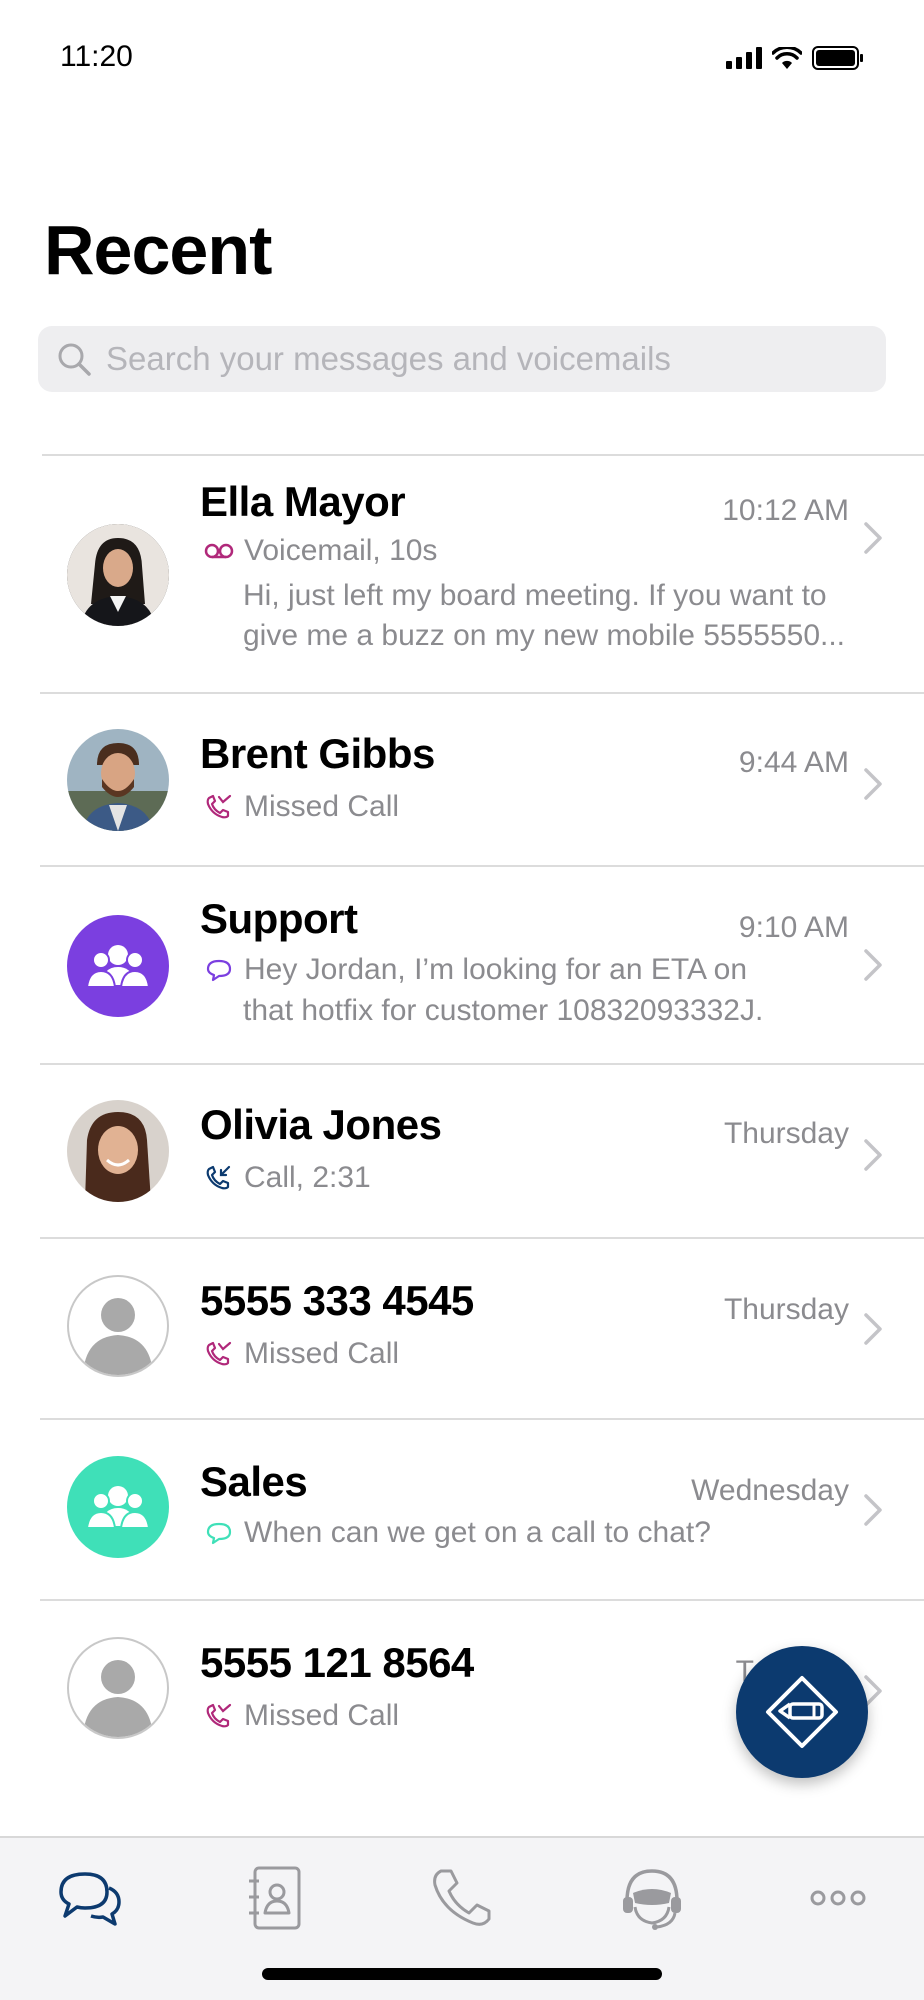 The height and width of the screenshot is (2000, 924). What do you see at coordinates (303, 501) in the screenshot?
I see `contact-name: Ella Mayor` at bounding box center [303, 501].